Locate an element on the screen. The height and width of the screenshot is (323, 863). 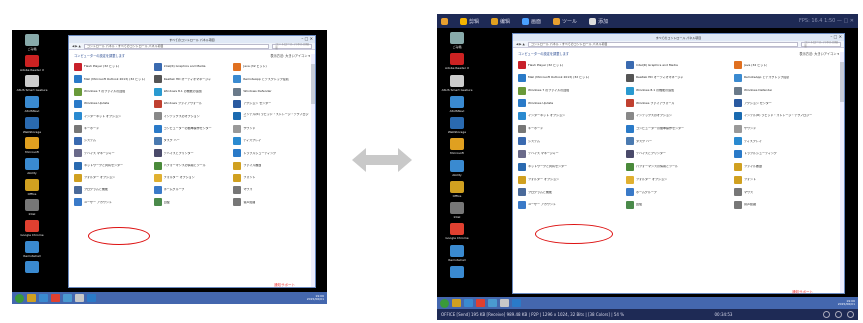
control-panel-task-icon is located at coordinates (492, 303).